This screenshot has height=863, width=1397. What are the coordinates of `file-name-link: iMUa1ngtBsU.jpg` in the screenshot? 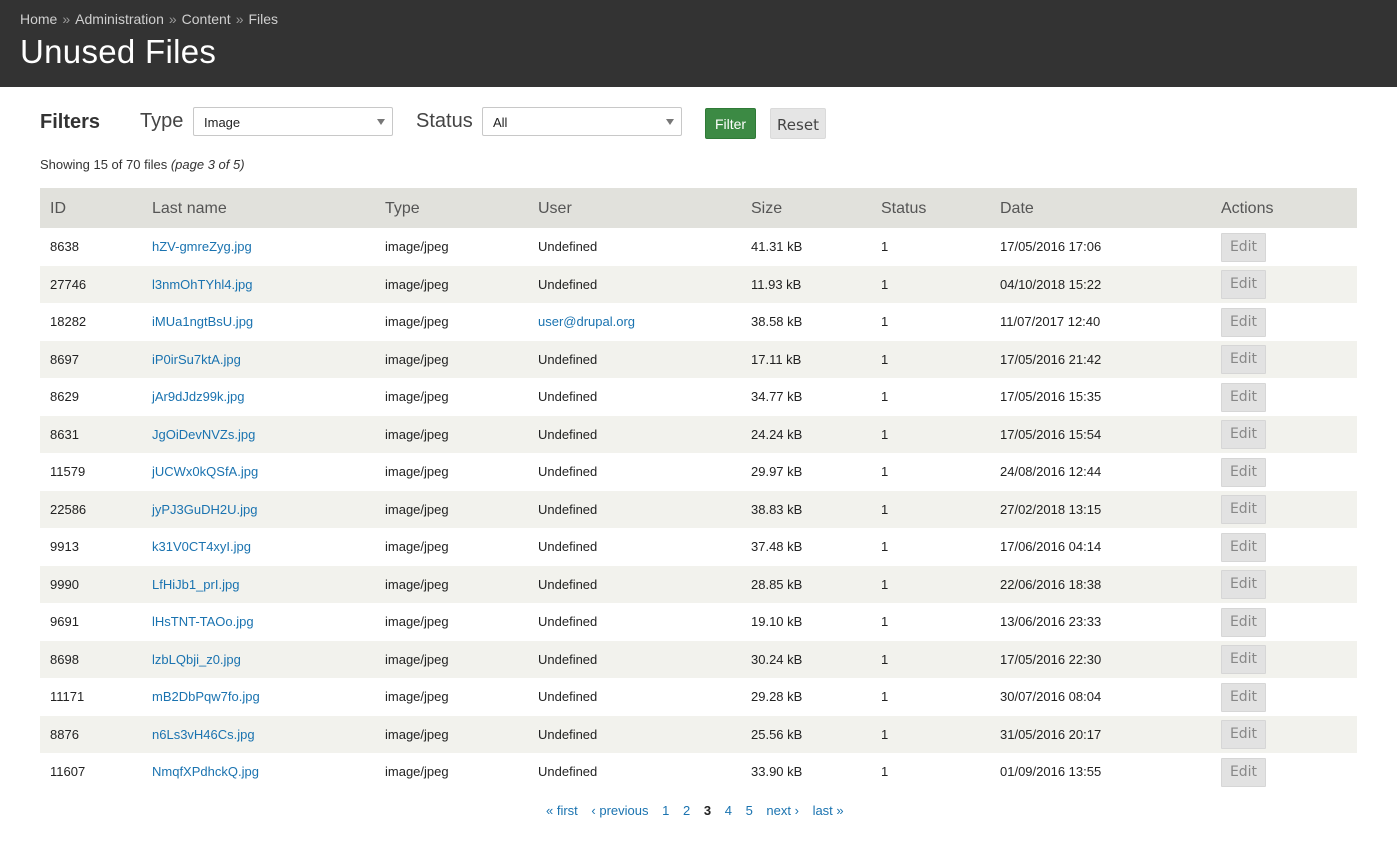 It's located at (202, 321).